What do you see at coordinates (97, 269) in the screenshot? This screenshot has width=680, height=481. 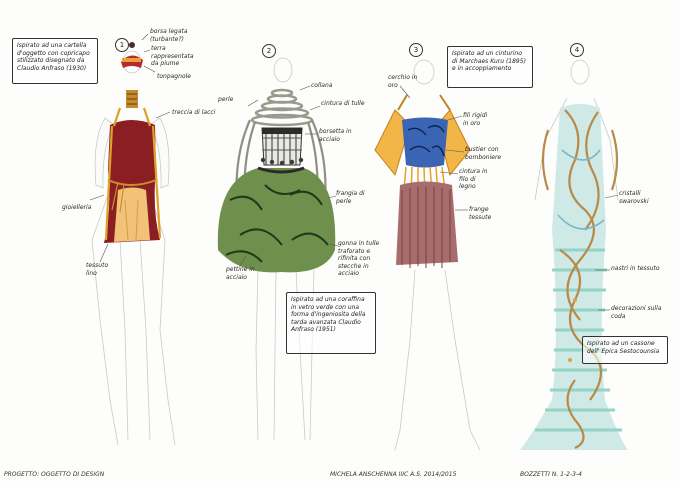 I see `annotation-1-6: tessuto lino` at bounding box center [97, 269].